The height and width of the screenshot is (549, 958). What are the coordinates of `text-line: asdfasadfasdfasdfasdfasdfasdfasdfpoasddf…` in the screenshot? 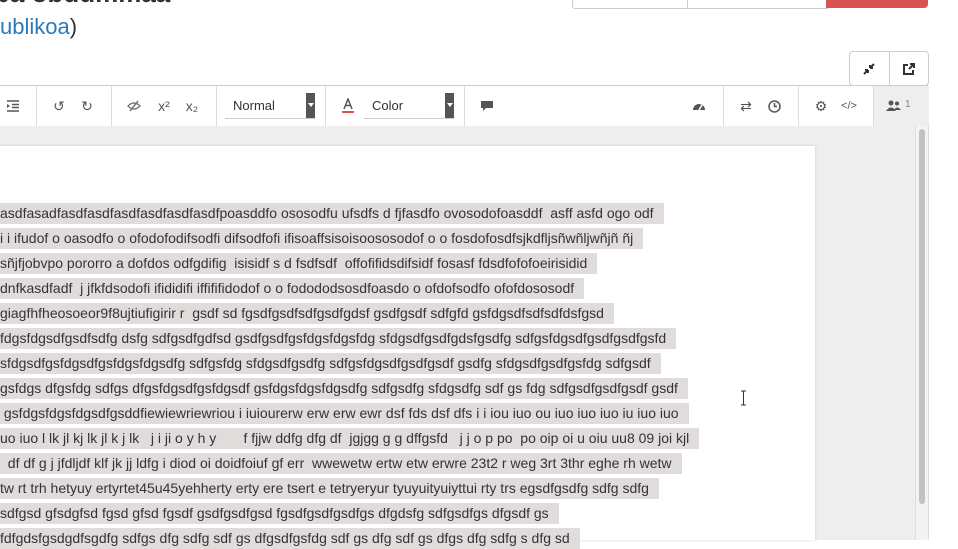 It's located at (332, 213).